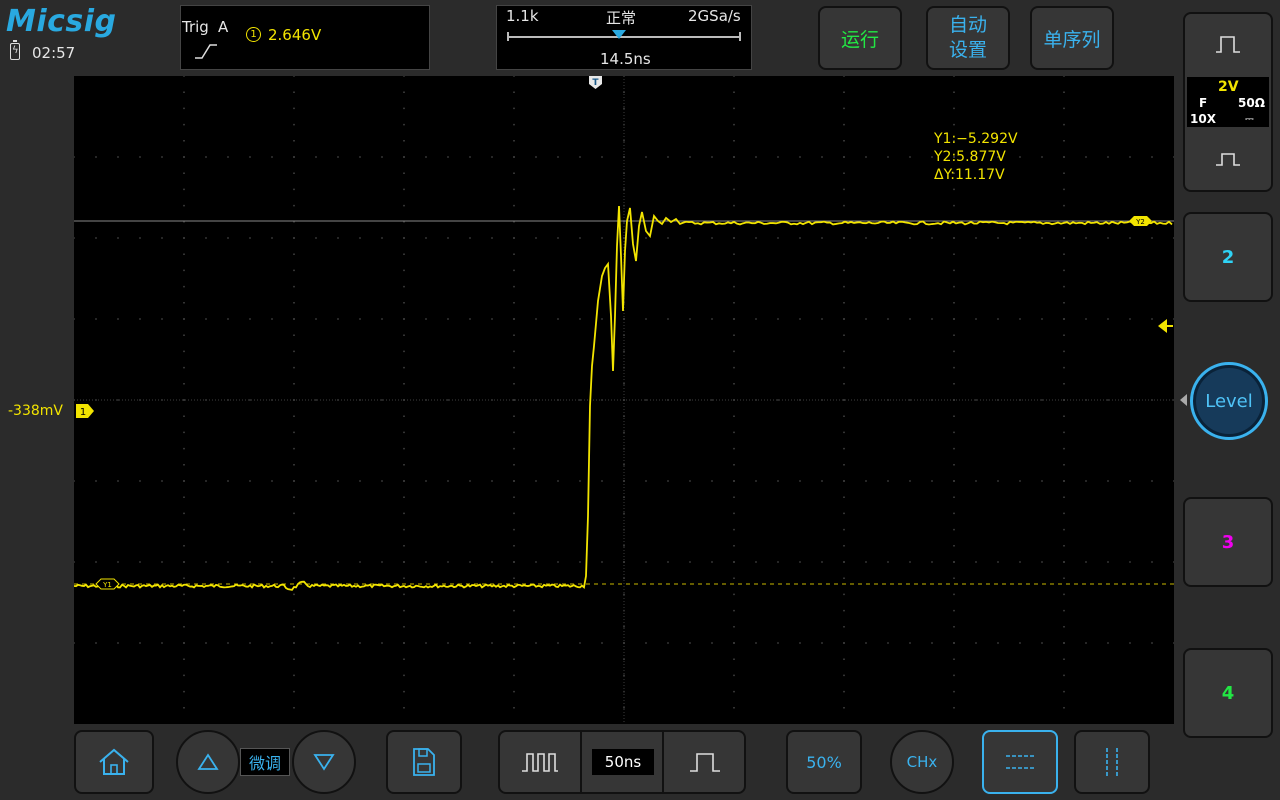  Describe the element at coordinates (1251, 103) in the screenshot. I see `channel1-impedance: 50Ω` at that location.